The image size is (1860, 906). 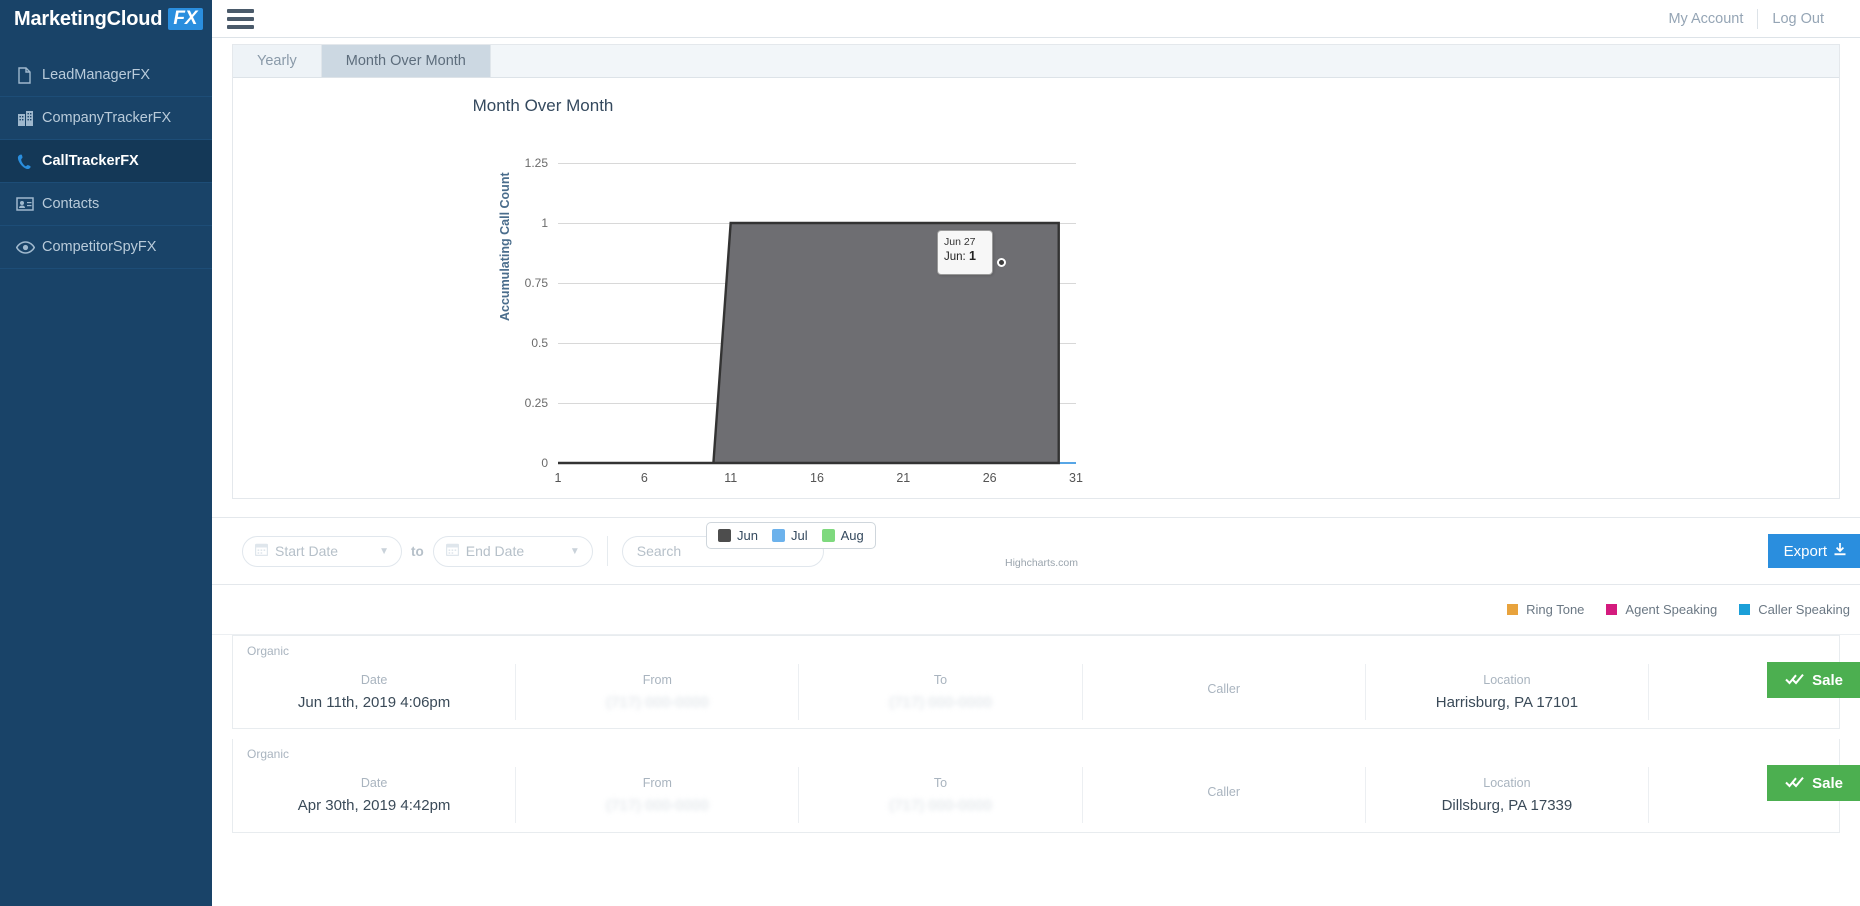 What do you see at coordinates (99, 247) in the screenshot?
I see `sidebar-item-label: CompetitorSpyFX` at bounding box center [99, 247].